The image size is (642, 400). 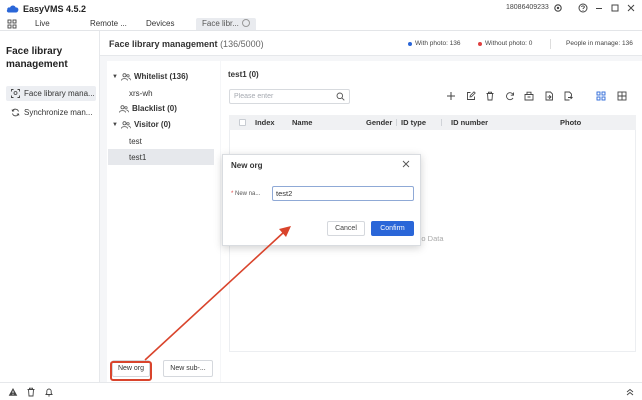 What do you see at coordinates (379, 122) in the screenshot?
I see `column-header-gender: Gender` at bounding box center [379, 122].